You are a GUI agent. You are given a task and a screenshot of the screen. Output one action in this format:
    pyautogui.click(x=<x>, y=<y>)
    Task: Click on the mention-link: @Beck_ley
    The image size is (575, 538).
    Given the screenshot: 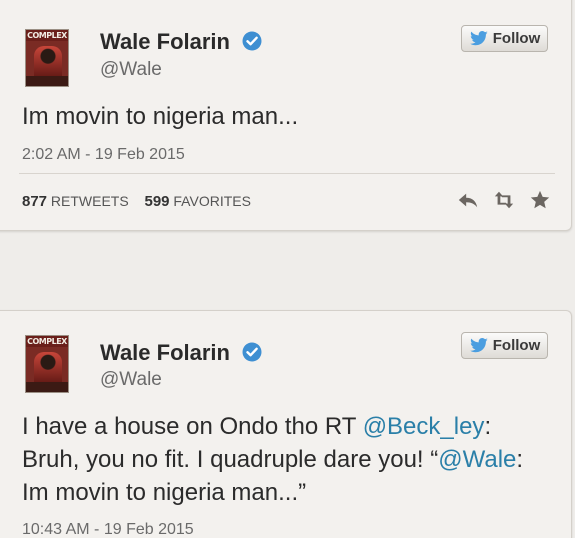 What is the action you would take?
    pyautogui.click(x=424, y=426)
    